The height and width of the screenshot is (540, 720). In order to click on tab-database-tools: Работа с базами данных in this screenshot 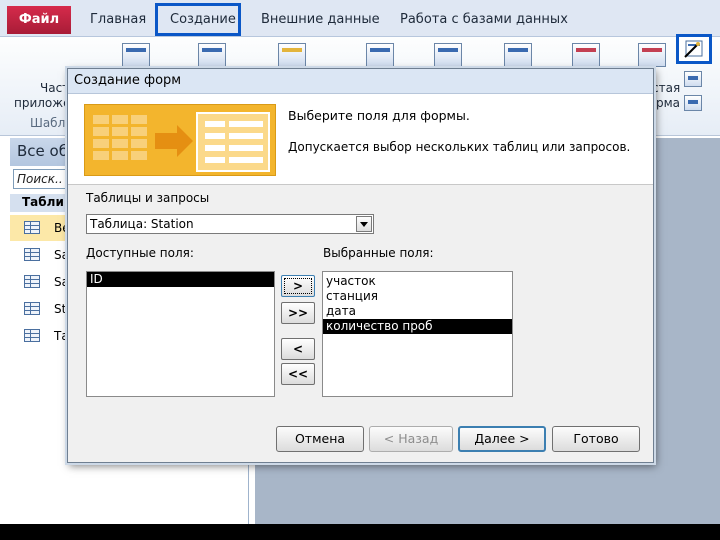, I will do `click(484, 20)`.